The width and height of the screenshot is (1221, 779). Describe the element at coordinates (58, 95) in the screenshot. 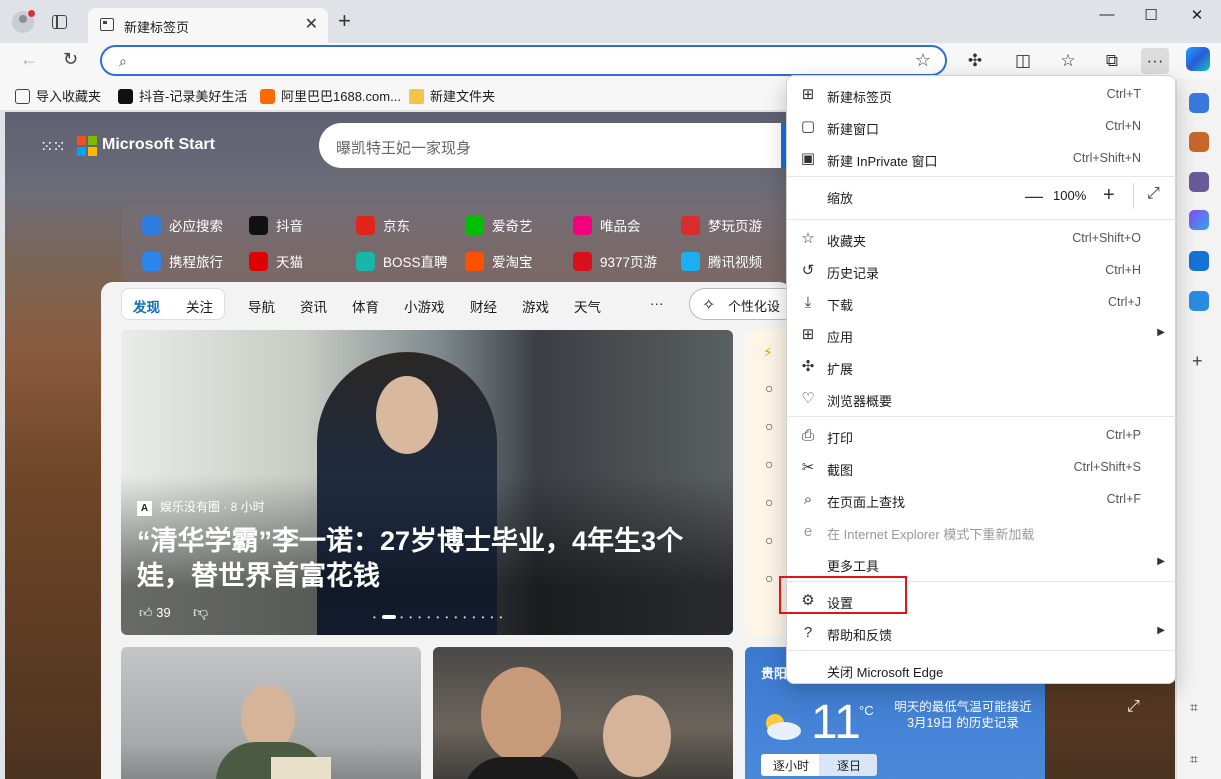

I see `favorite-import: 导入收藏夹` at that location.